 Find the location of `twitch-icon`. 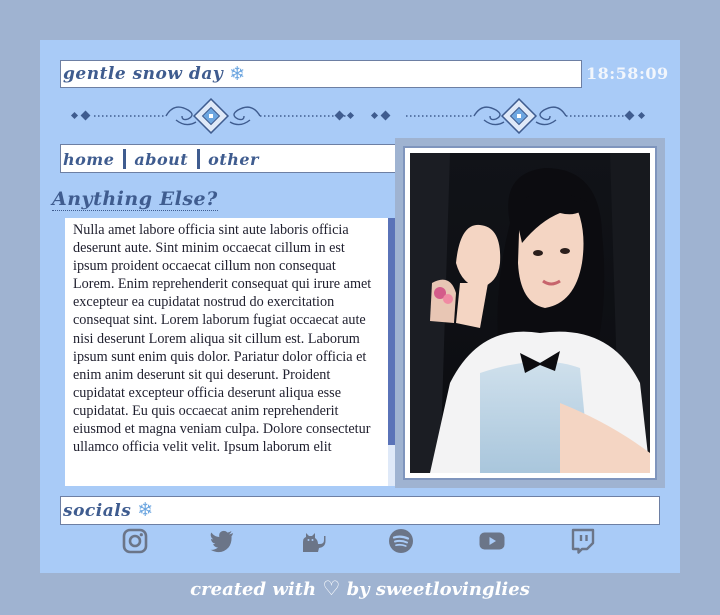

twitch-icon is located at coordinates (582, 541).